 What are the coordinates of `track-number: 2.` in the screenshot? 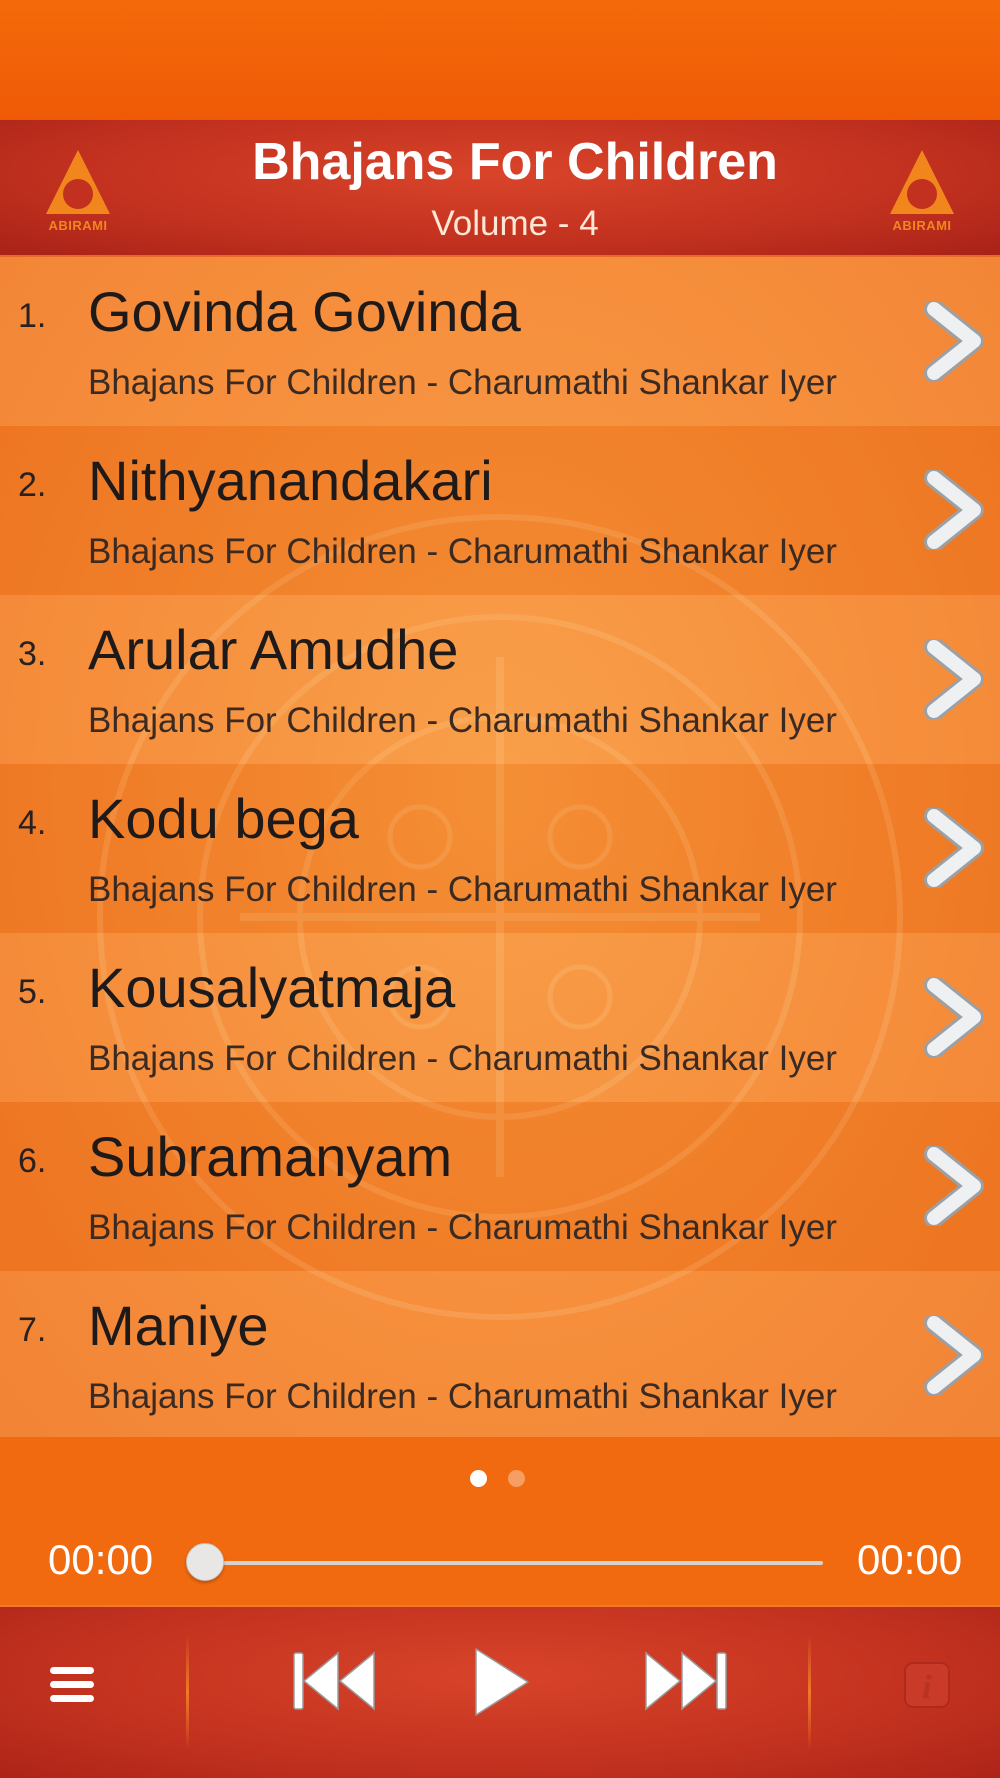 It's located at (32, 485).